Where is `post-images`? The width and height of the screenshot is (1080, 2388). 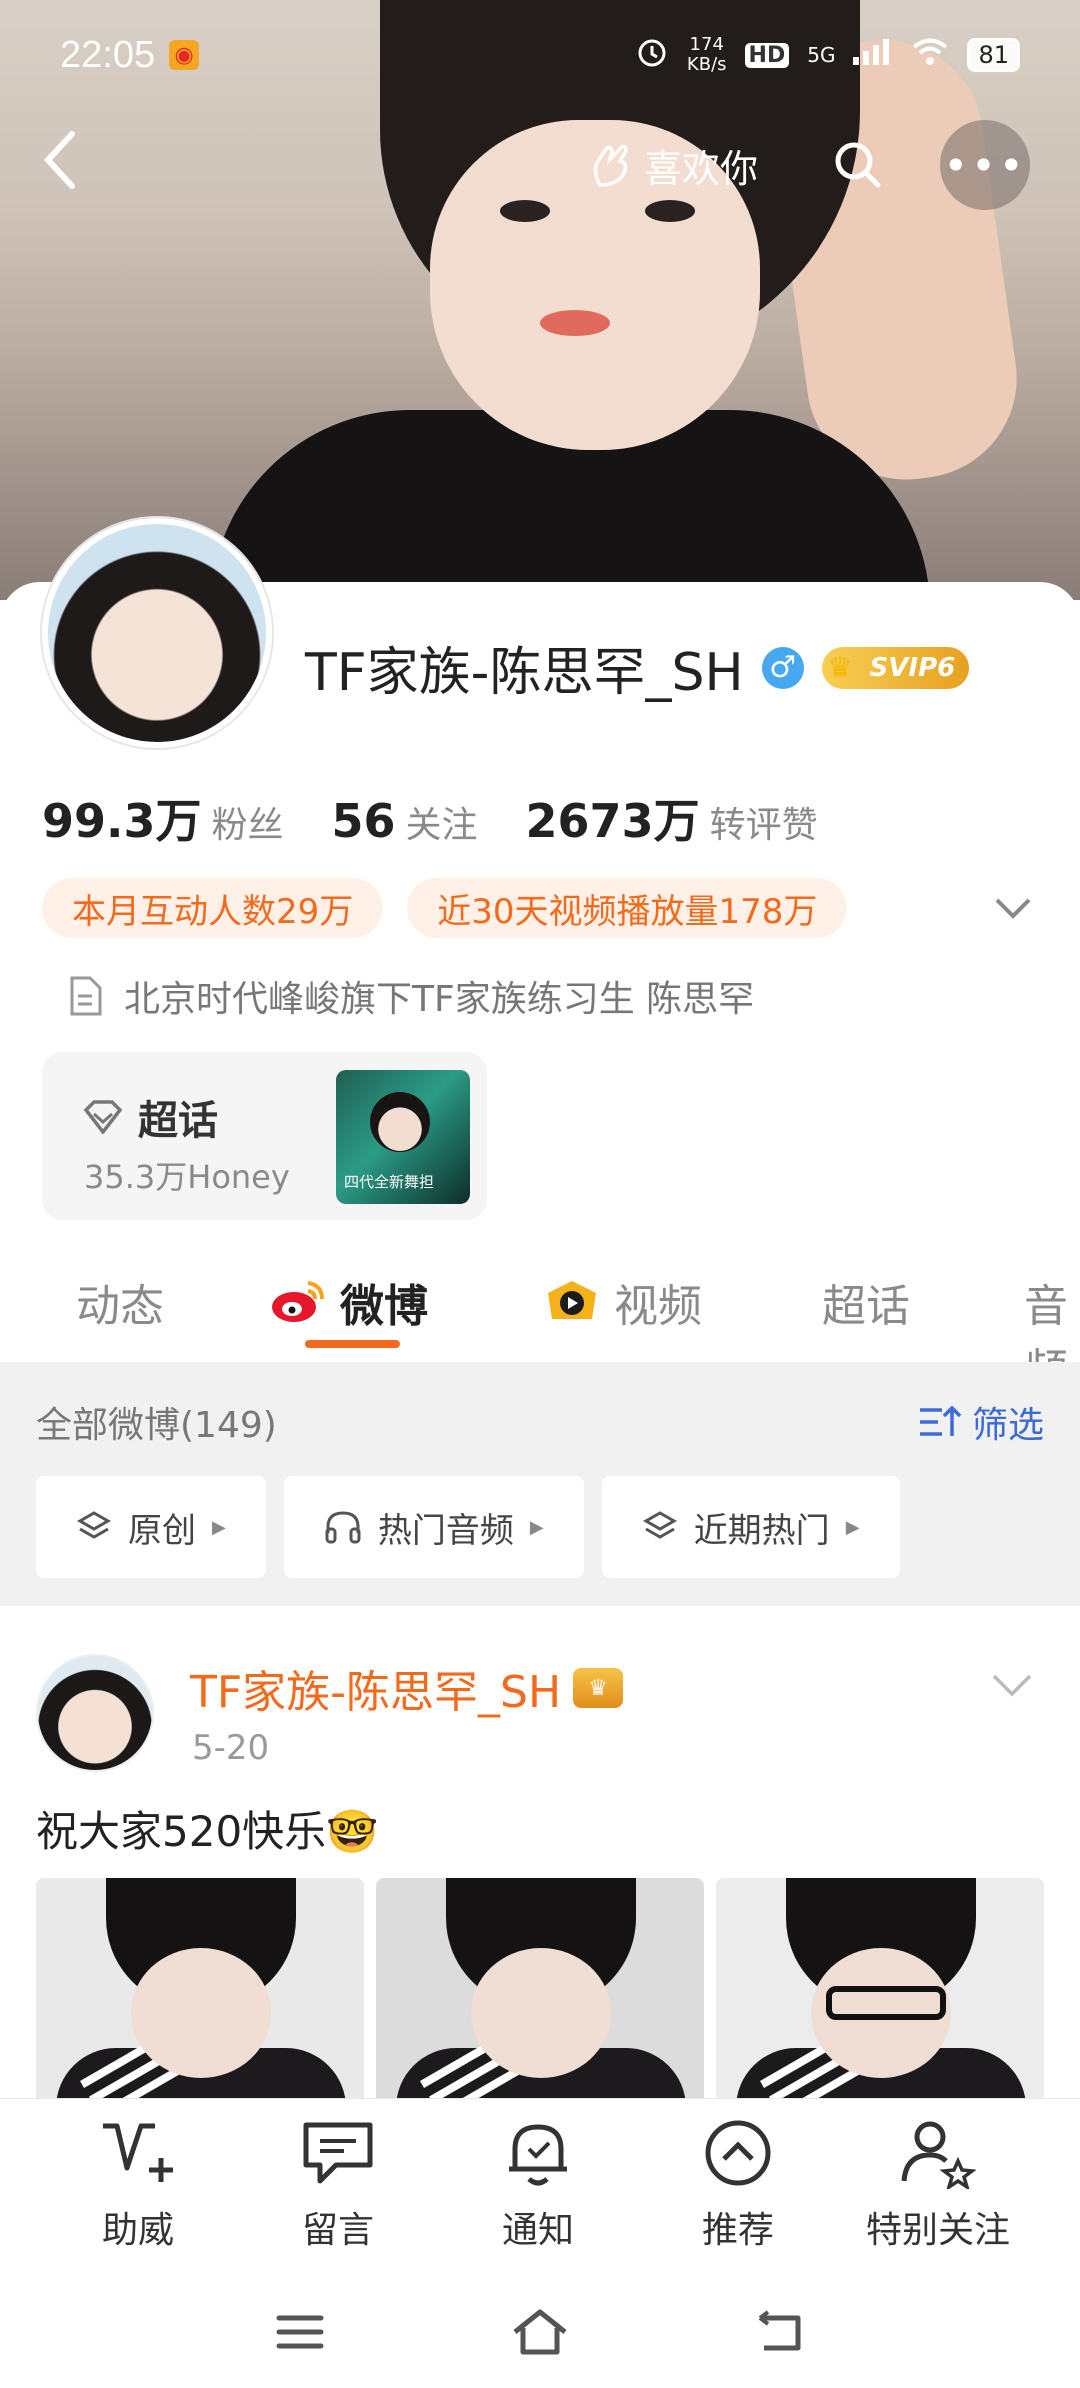
post-images is located at coordinates (540, 1998).